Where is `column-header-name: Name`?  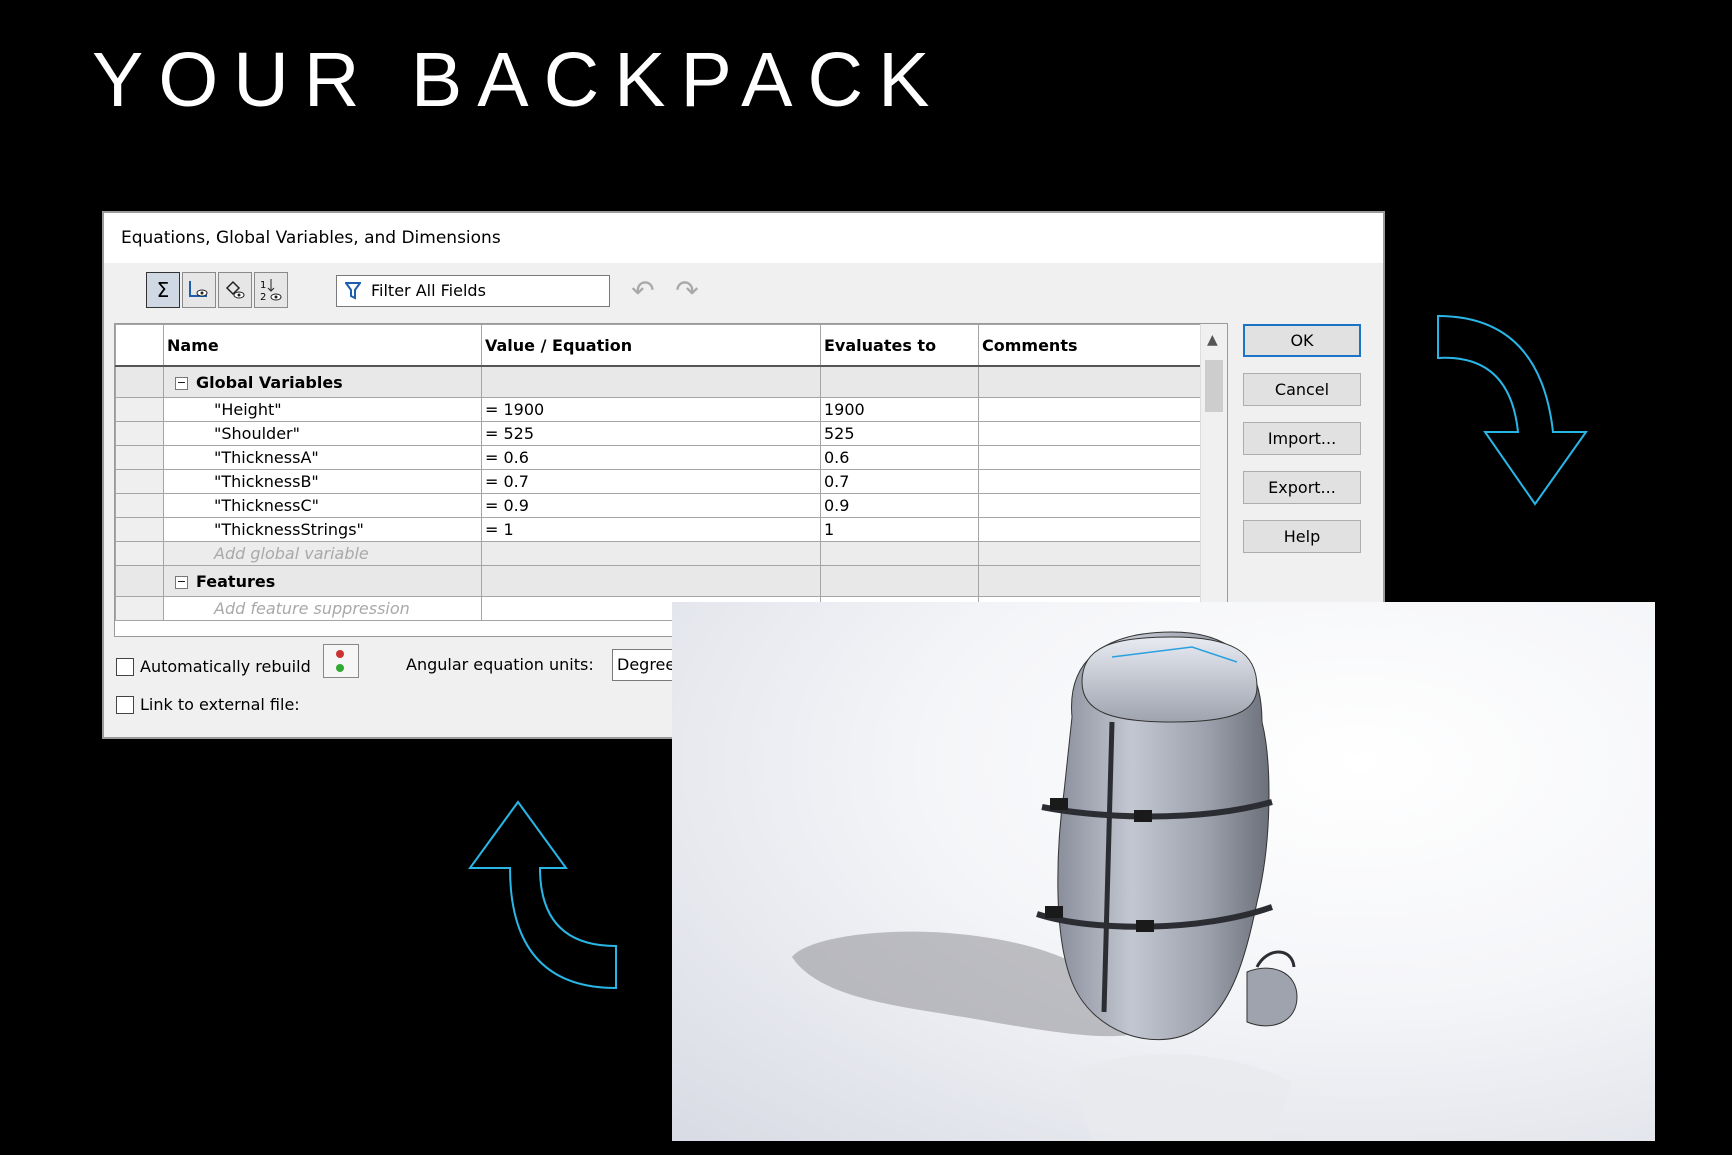 column-header-name: Name is located at coordinates (322, 345).